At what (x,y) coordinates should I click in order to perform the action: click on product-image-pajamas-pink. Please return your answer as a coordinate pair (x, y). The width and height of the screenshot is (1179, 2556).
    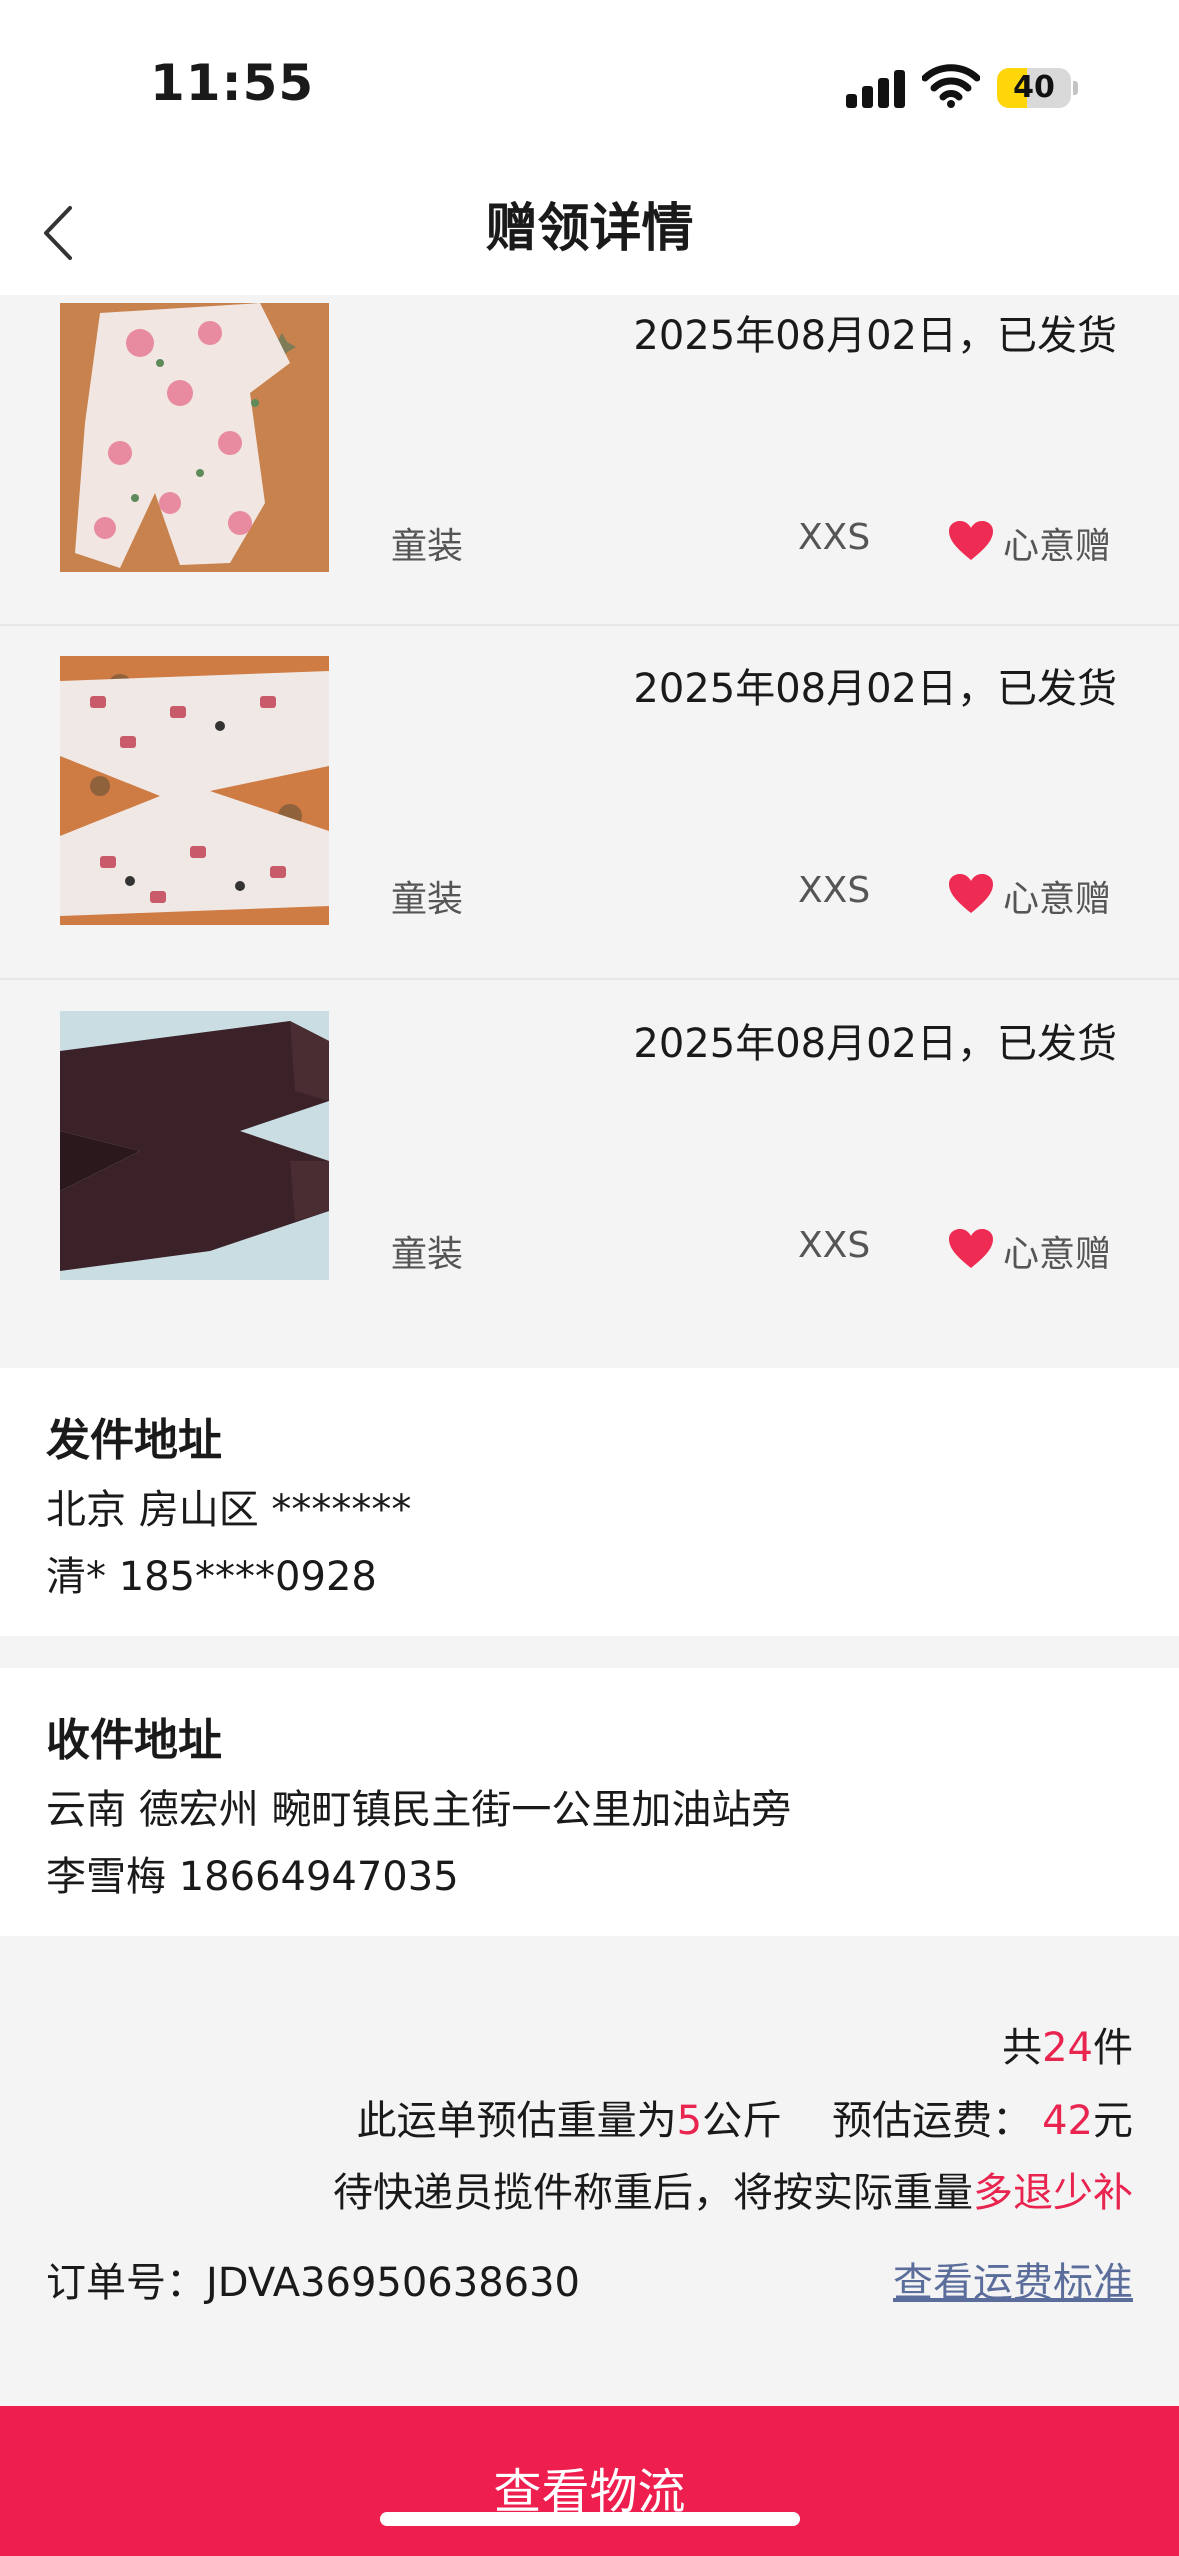
    Looking at the image, I should click on (194, 437).